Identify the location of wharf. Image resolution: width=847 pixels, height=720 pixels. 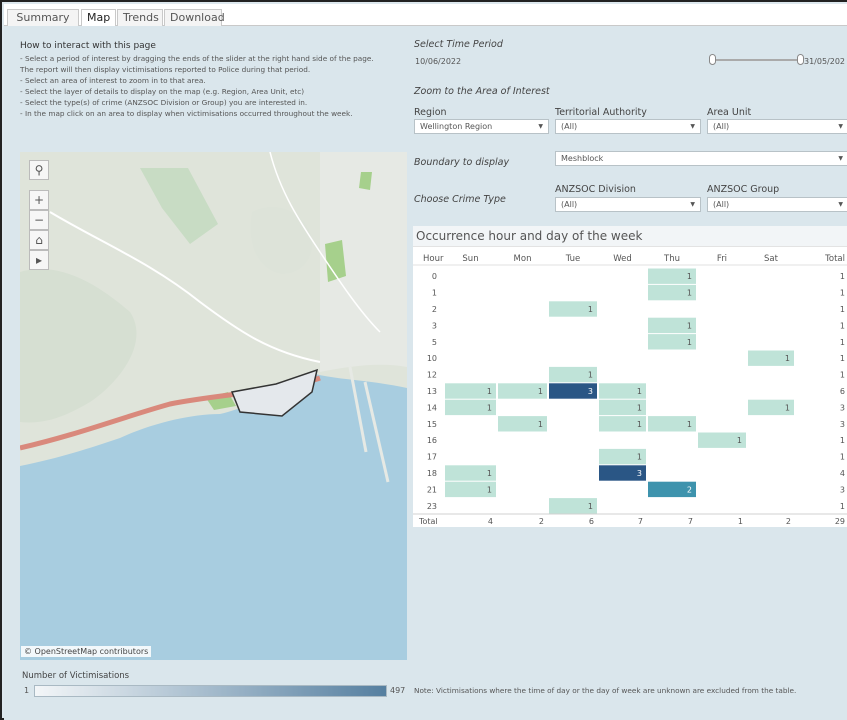
(376, 432).